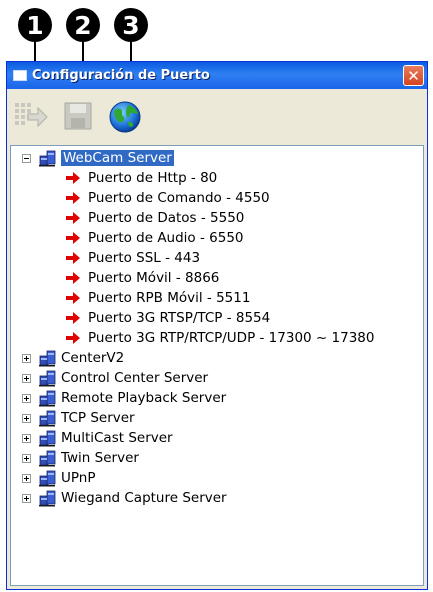  Describe the element at coordinates (144, 498) in the screenshot. I see `tree-label: Wiegand Capture Server` at that location.